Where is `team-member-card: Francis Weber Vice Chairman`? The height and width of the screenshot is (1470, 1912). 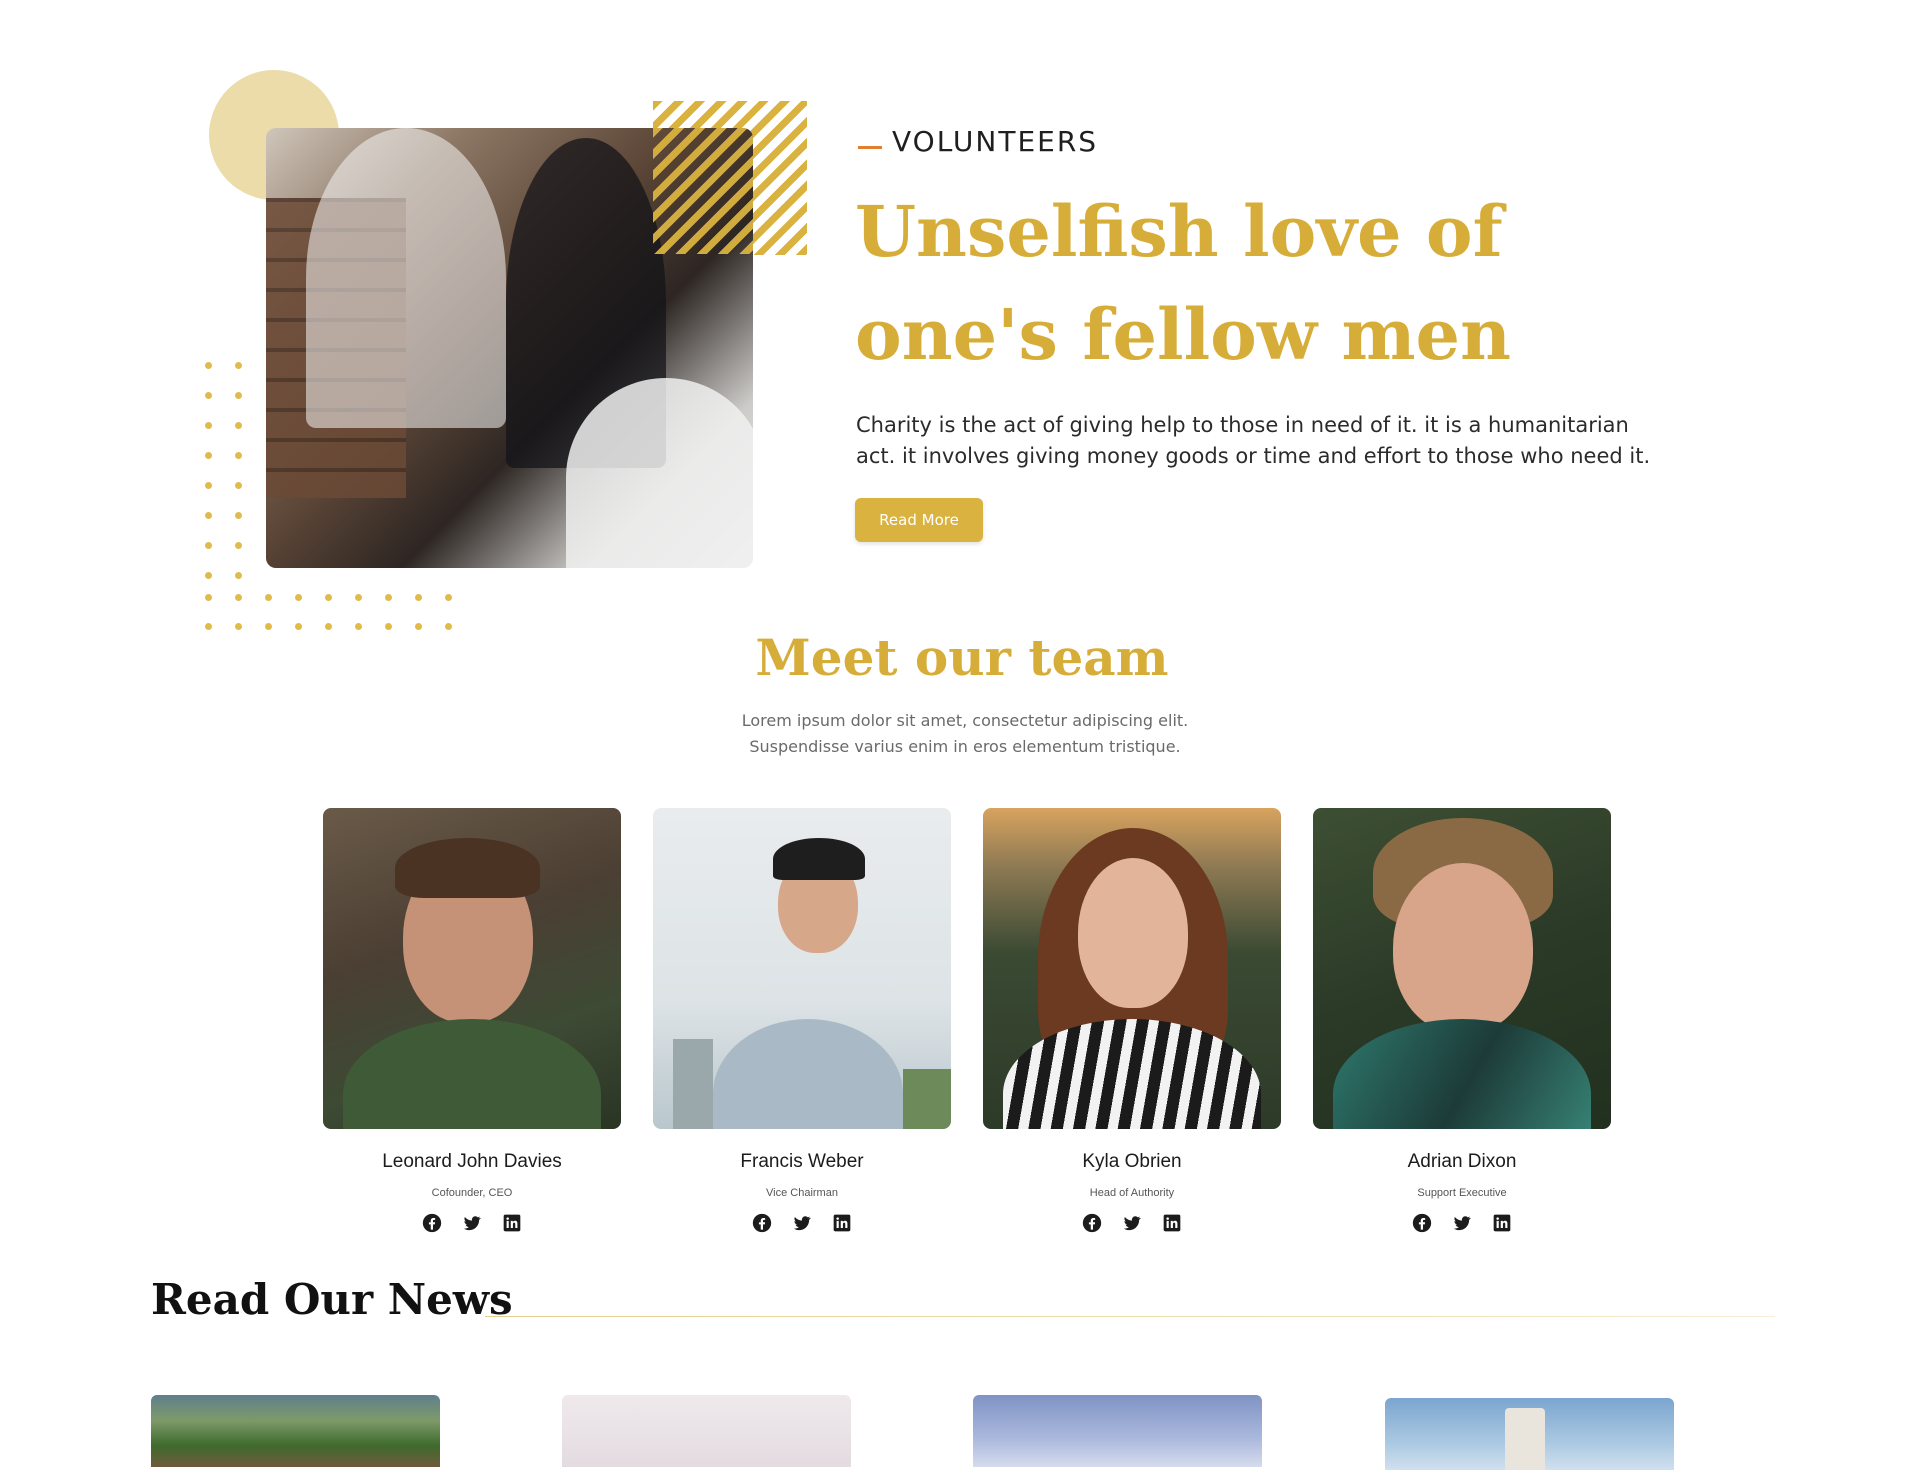 team-member-card: Francis Weber Vice Chairman is located at coordinates (802, 1020).